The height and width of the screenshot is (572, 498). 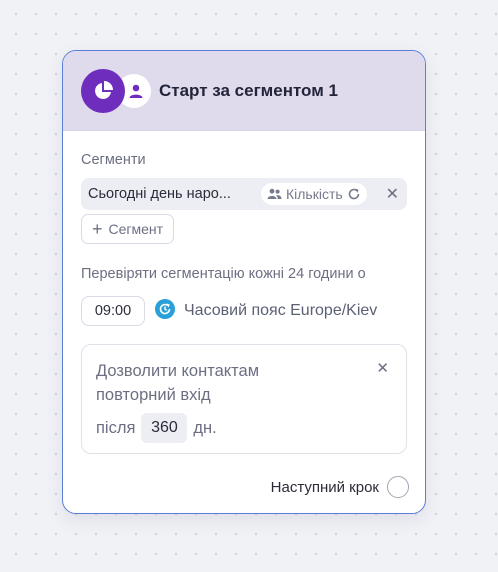 What do you see at coordinates (116, 427) in the screenshot?
I see `after-label: після` at bounding box center [116, 427].